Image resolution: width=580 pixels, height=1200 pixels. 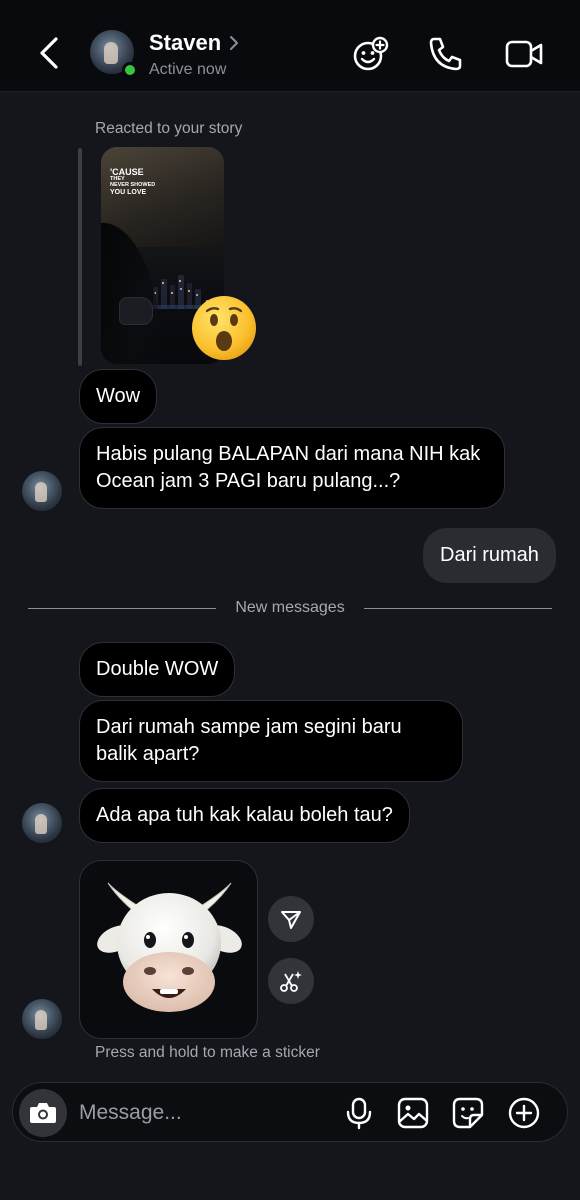 I want to click on message-bubble-received: Ada apa tuh kak kalau boleh tau?, so click(x=244, y=815).